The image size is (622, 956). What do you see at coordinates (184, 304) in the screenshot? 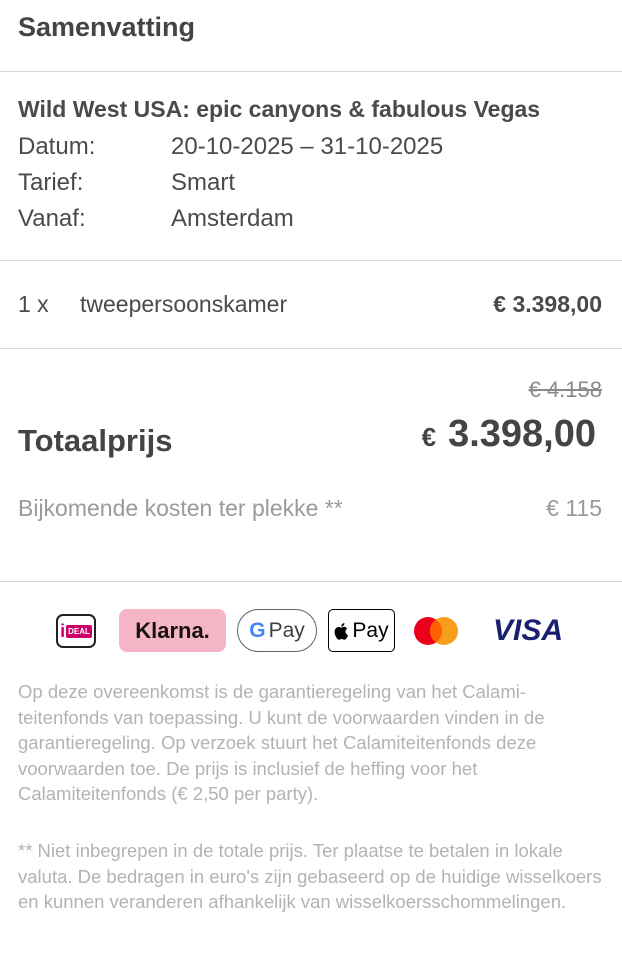
I see `line-item-description: tweepersoonskamer` at bounding box center [184, 304].